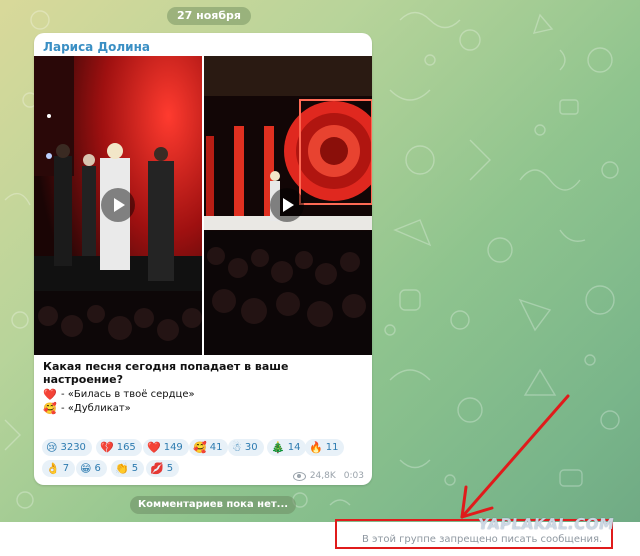 The image size is (640, 556). Describe the element at coordinates (294, 447) in the screenshot. I see `reaction-count: 14` at that location.